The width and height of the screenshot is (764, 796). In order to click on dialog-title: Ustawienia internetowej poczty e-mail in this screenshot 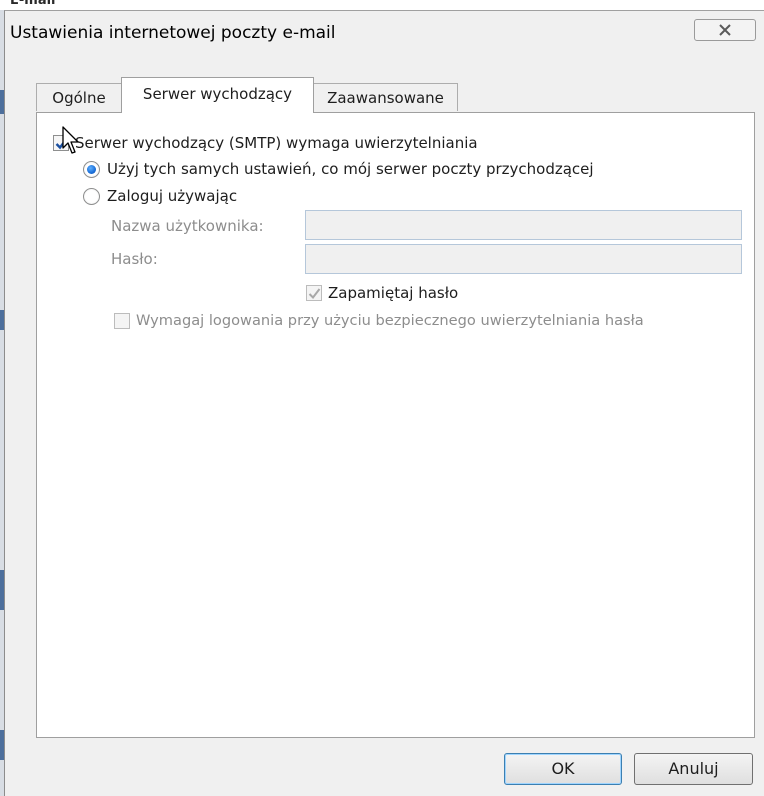, I will do `click(173, 33)`.